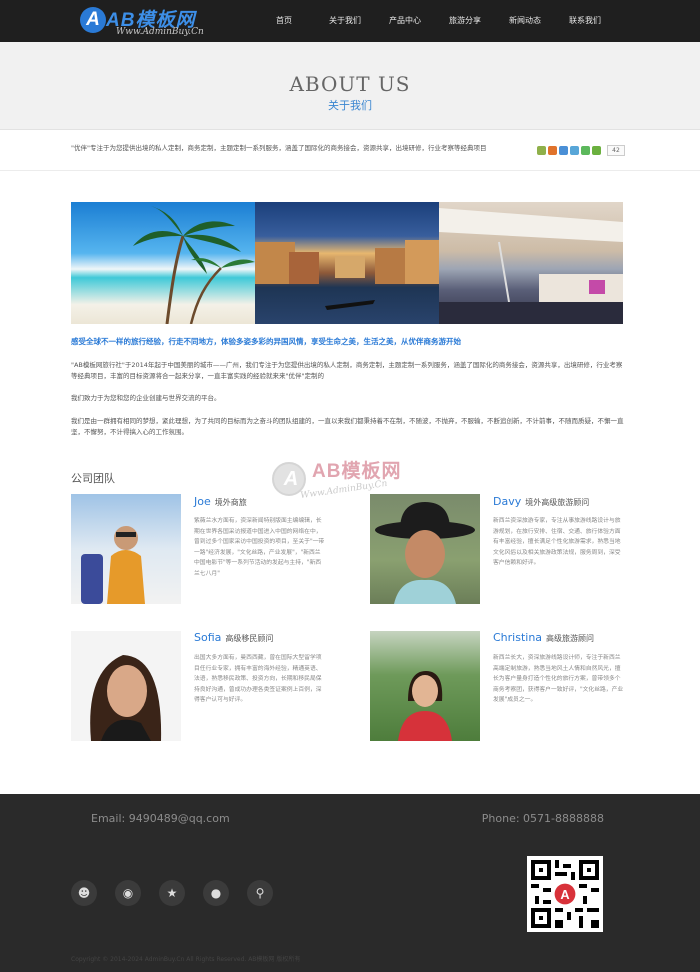 The image size is (700, 972). What do you see at coordinates (596, 150) in the screenshot?
I see `more-icon` at bounding box center [596, 150].